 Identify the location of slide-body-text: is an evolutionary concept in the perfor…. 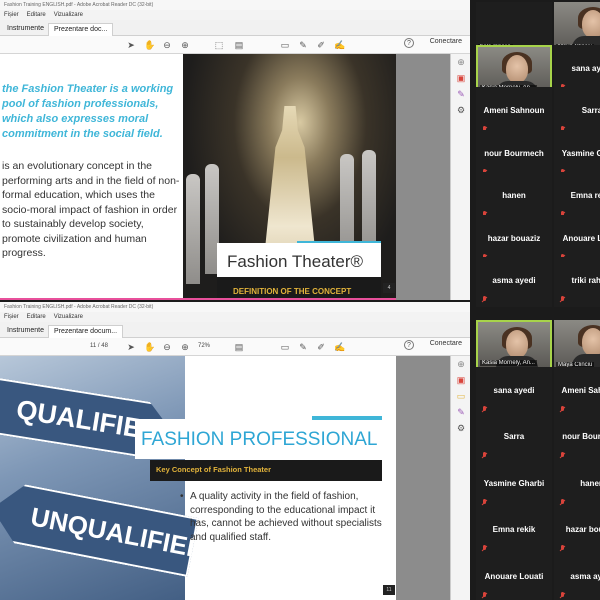
(91, 209).